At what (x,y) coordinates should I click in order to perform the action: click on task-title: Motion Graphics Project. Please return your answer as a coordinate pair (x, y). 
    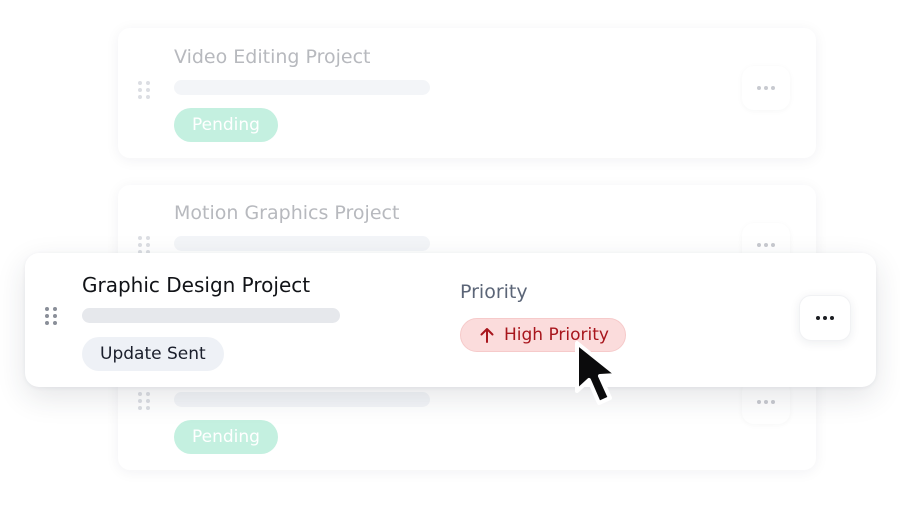
    Looking at the image, I should click on (287, 213).